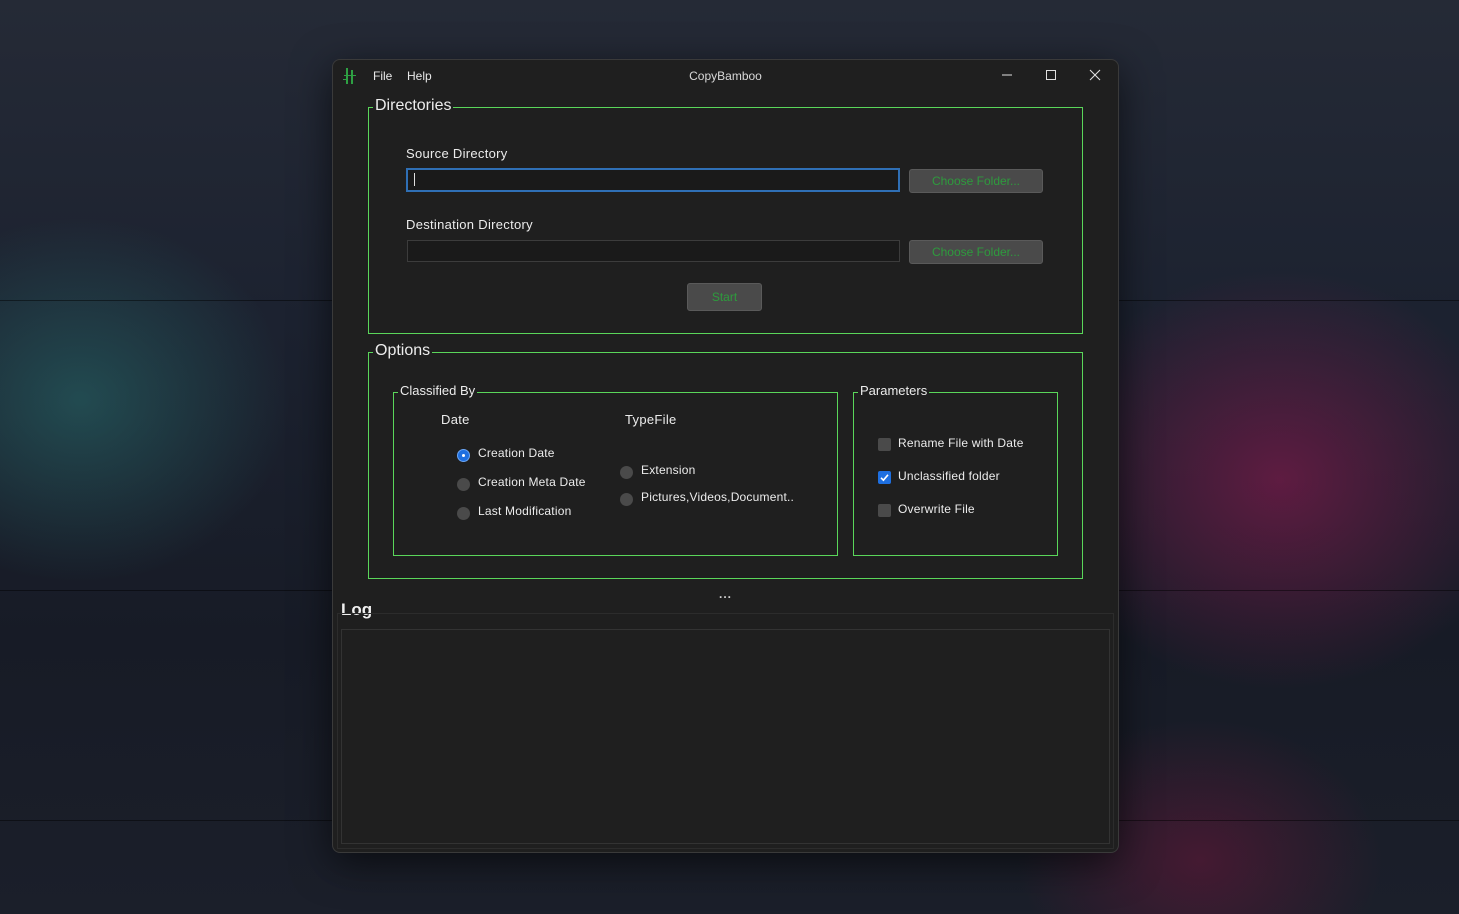  Describe the element at coordinates (626, 472) in the screenshot. I see `extension-radio` at that location.